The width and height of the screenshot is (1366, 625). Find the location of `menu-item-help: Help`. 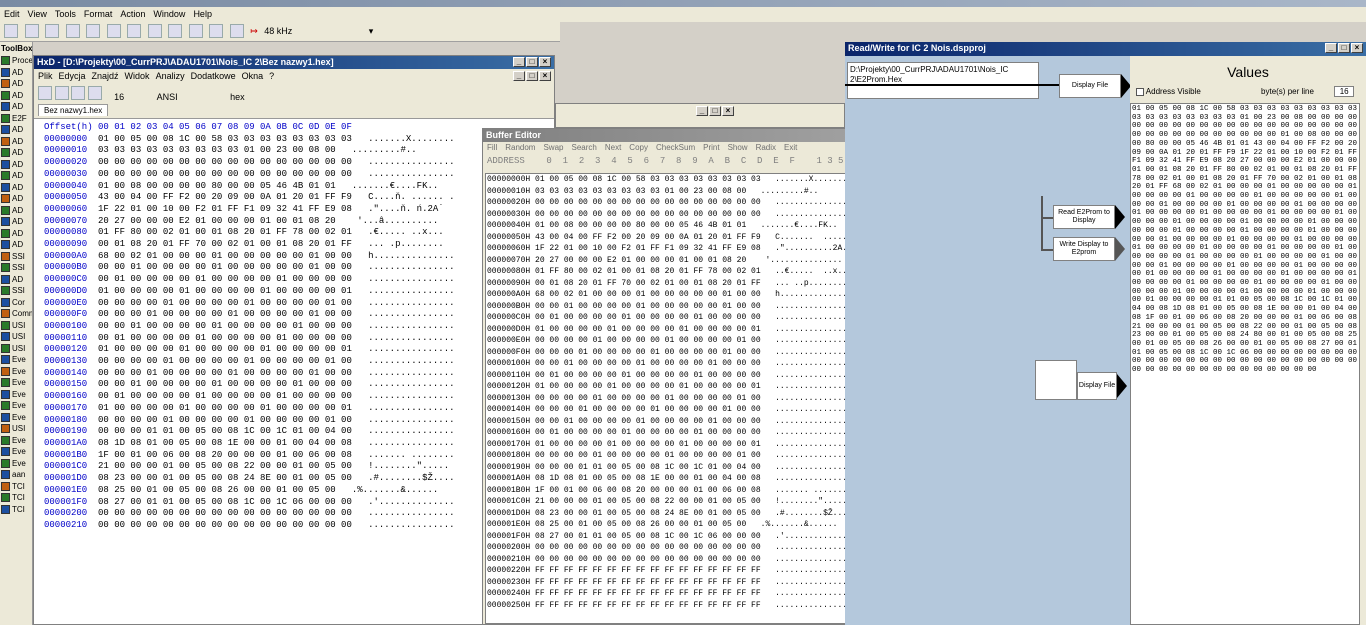

menu-item-help: Help is located at coordinates (202, 14).